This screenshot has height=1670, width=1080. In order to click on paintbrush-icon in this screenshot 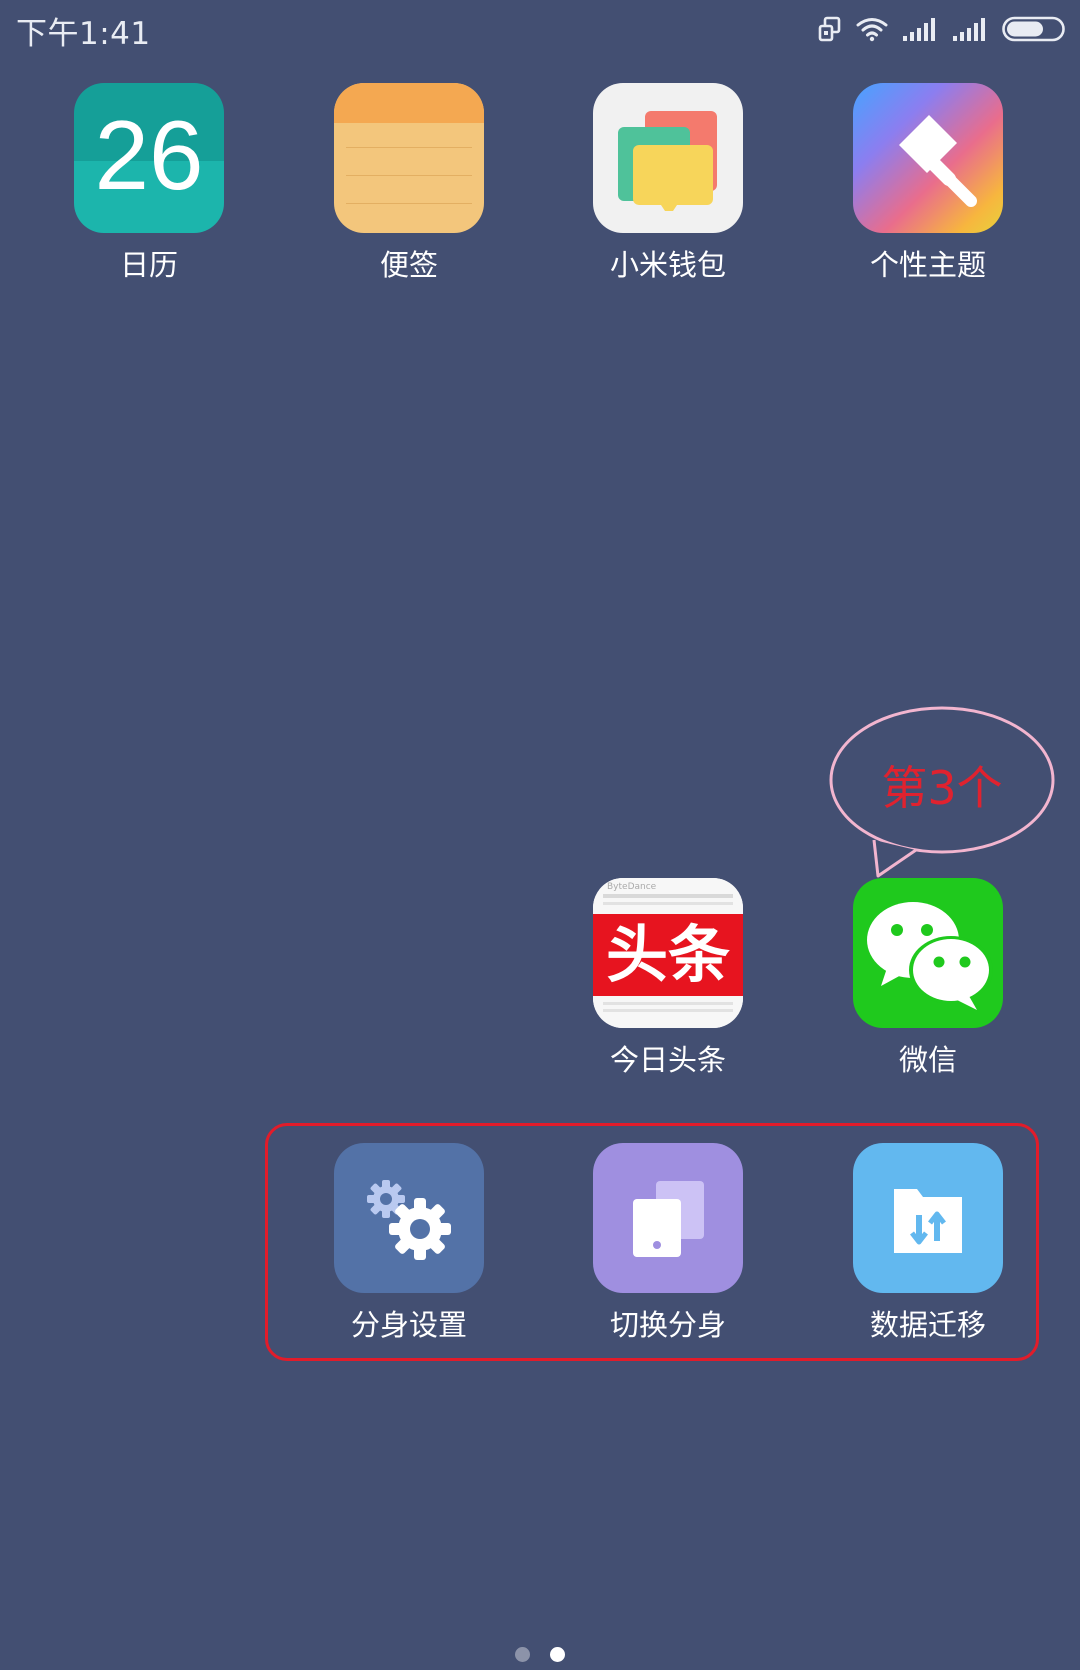, I will do `click(928, 158)`.